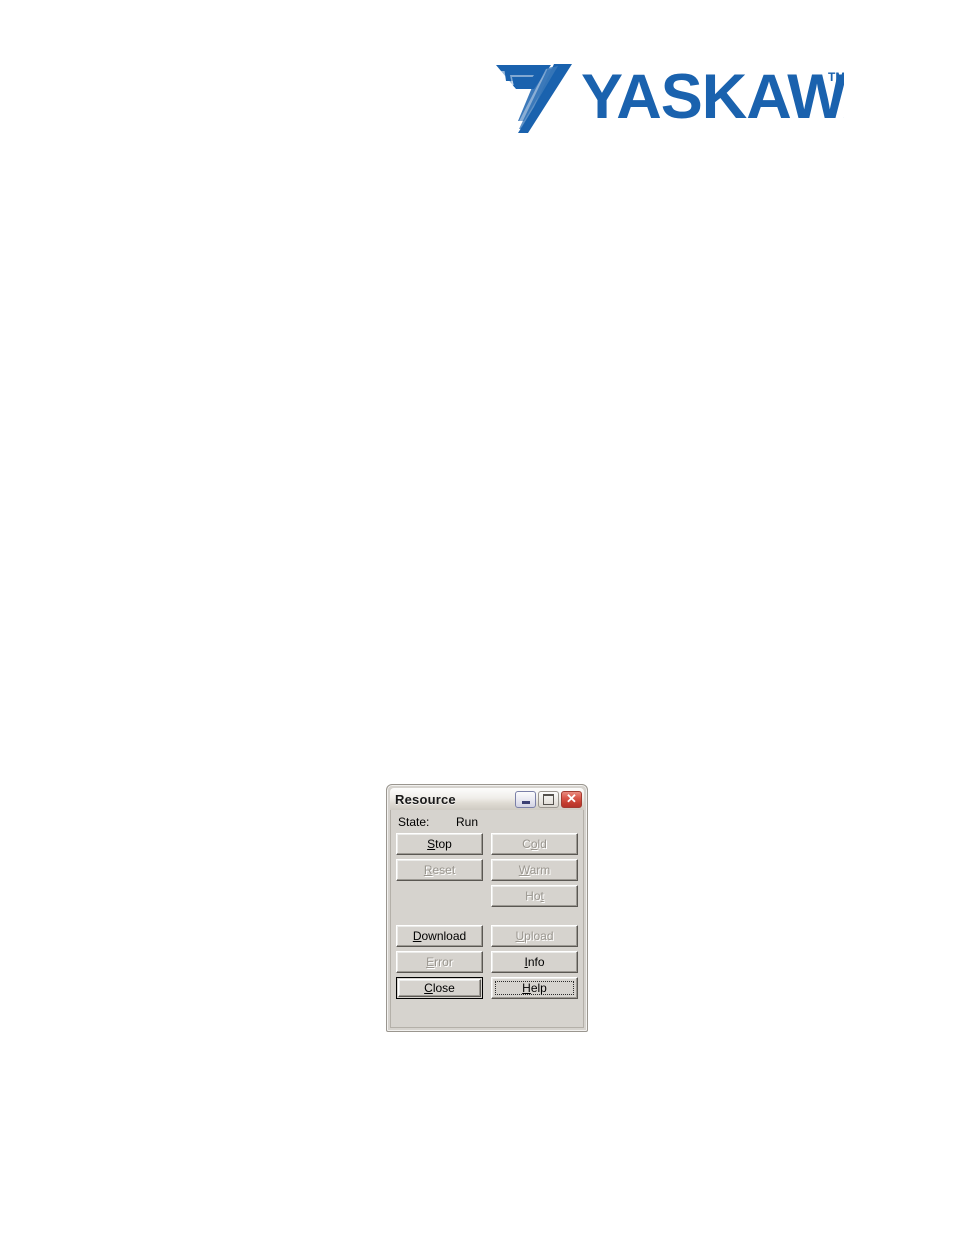  I want to click on reset-button: Reset, so click(439, 870).